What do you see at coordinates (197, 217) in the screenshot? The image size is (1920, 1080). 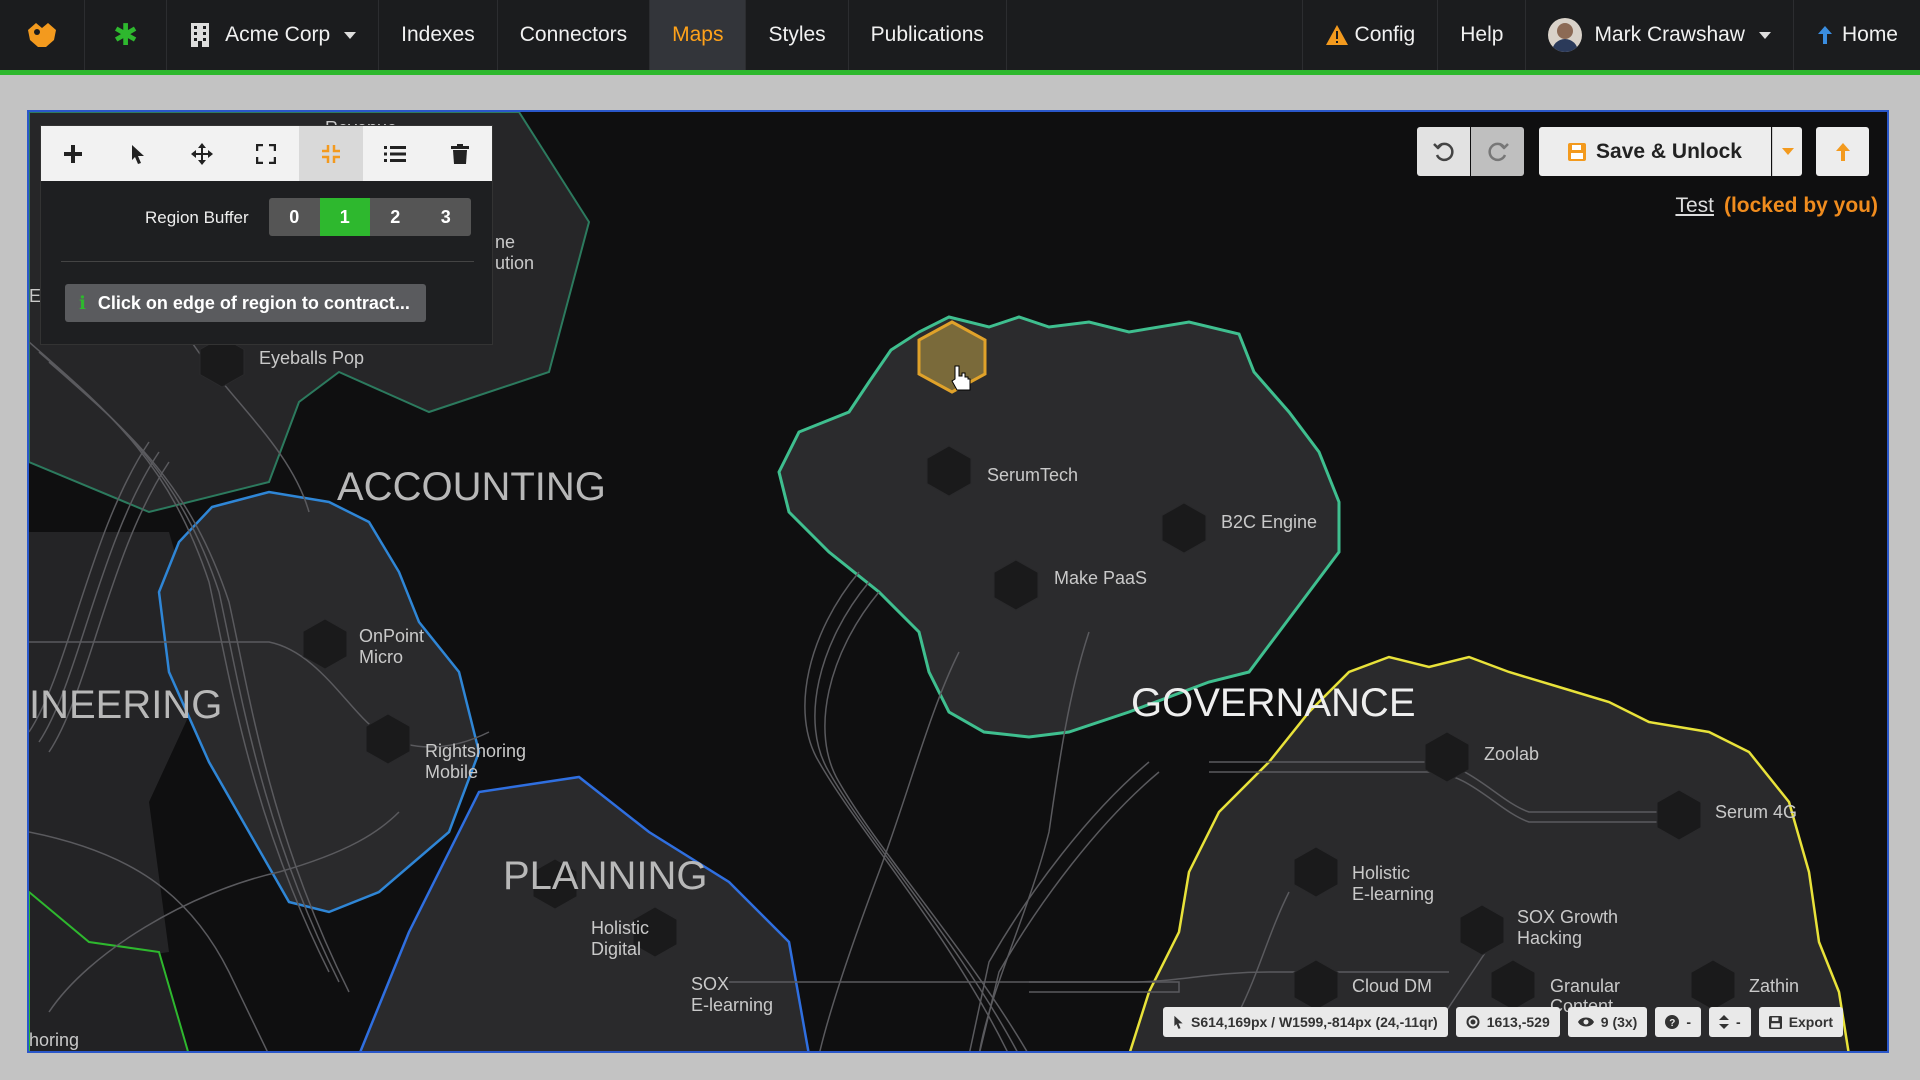 I see `region-buffer-label: Region Buffer` at bounding box center [197, 217].